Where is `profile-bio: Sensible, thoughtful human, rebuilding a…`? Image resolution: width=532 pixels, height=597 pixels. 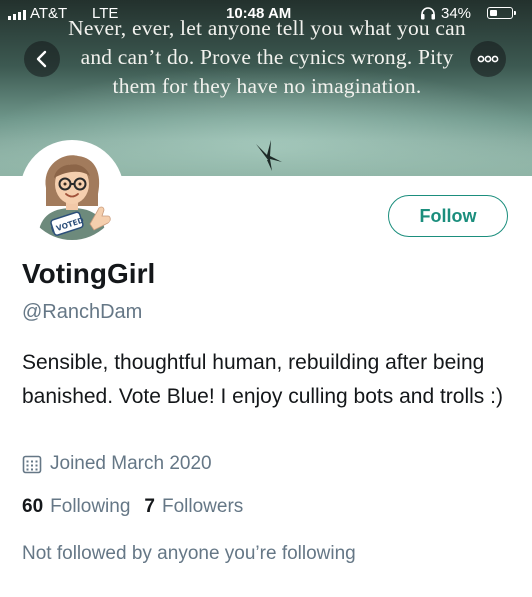
profile-bio: Sensible, thoughtful human, rebuilding a… is located at coordinates (262, 379).